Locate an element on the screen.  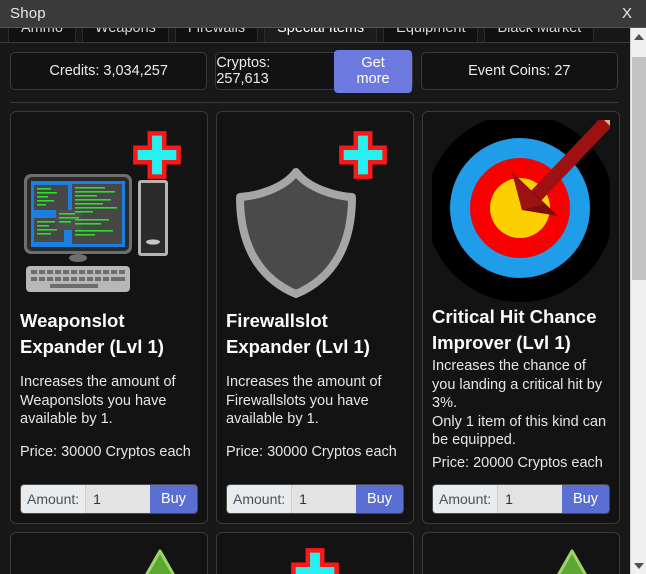
event-coins-label: Event Coins: 27 is located at coordinates (519, 71).